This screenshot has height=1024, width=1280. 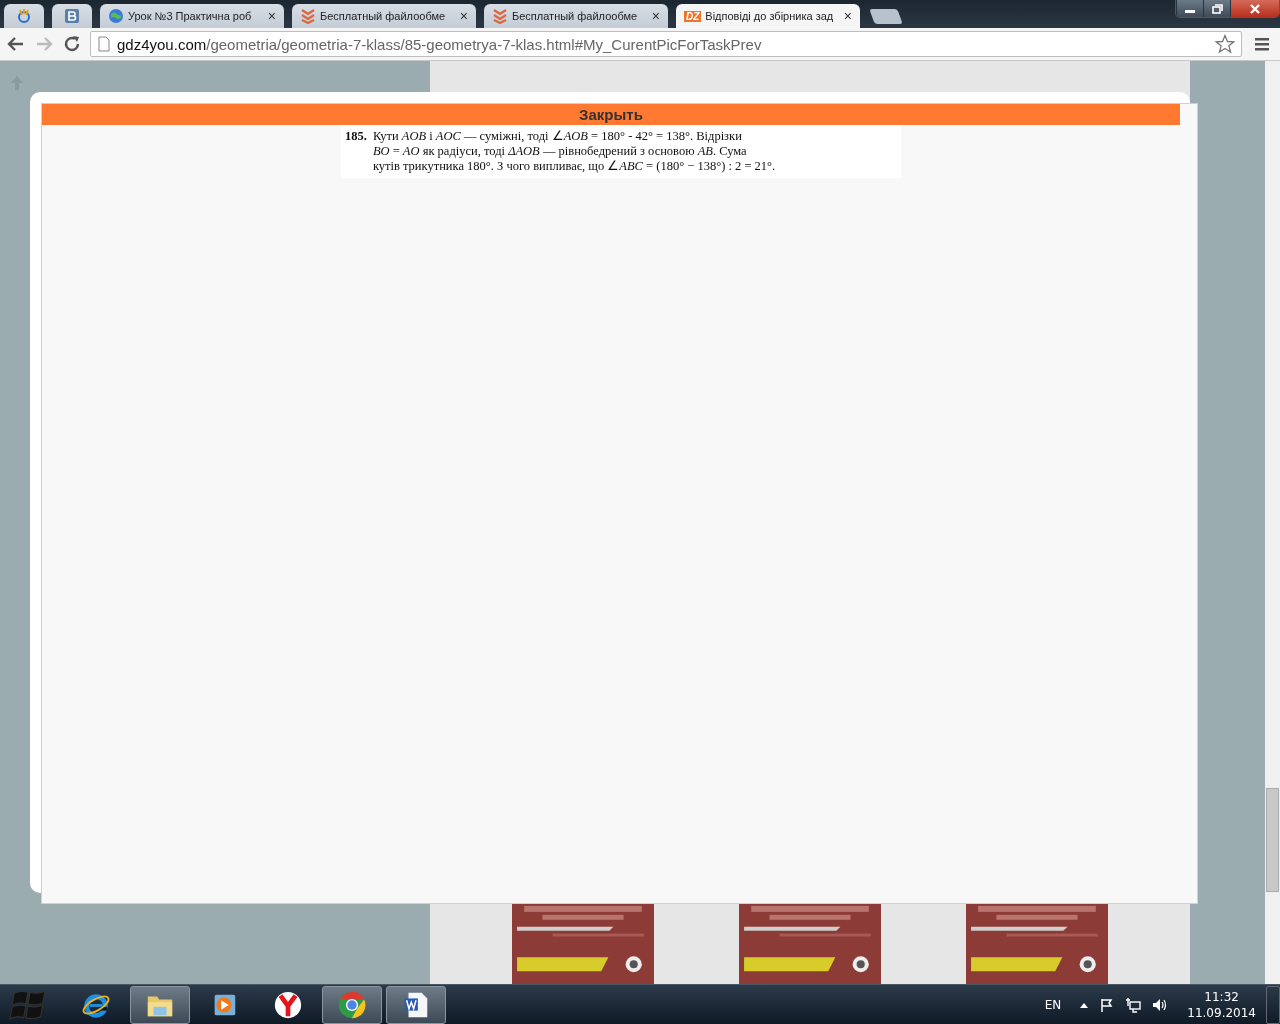 What do you see at coordinates (104, 44) in the screenshot?
I see `page-icon` at bounding box center [104, 44].